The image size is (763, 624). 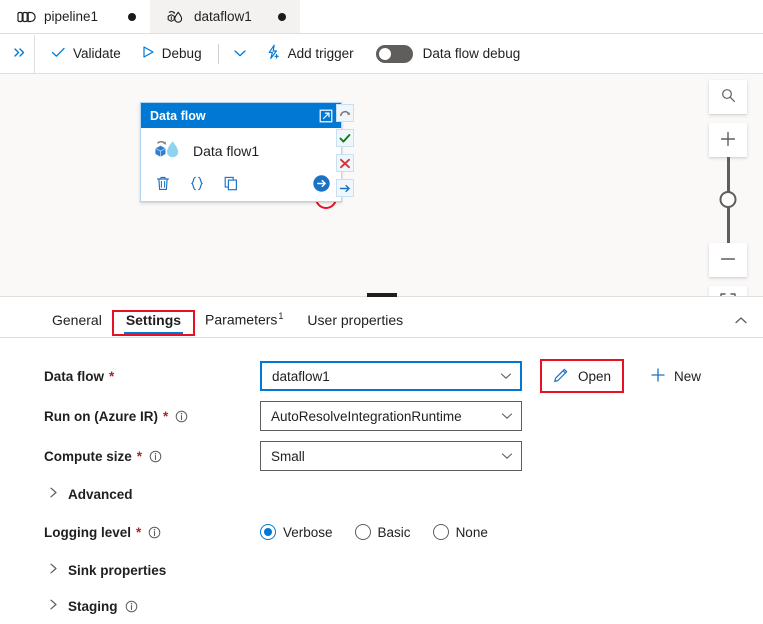 I want to click on compute-size-dropdown: Small, so click(x=391, y=456).